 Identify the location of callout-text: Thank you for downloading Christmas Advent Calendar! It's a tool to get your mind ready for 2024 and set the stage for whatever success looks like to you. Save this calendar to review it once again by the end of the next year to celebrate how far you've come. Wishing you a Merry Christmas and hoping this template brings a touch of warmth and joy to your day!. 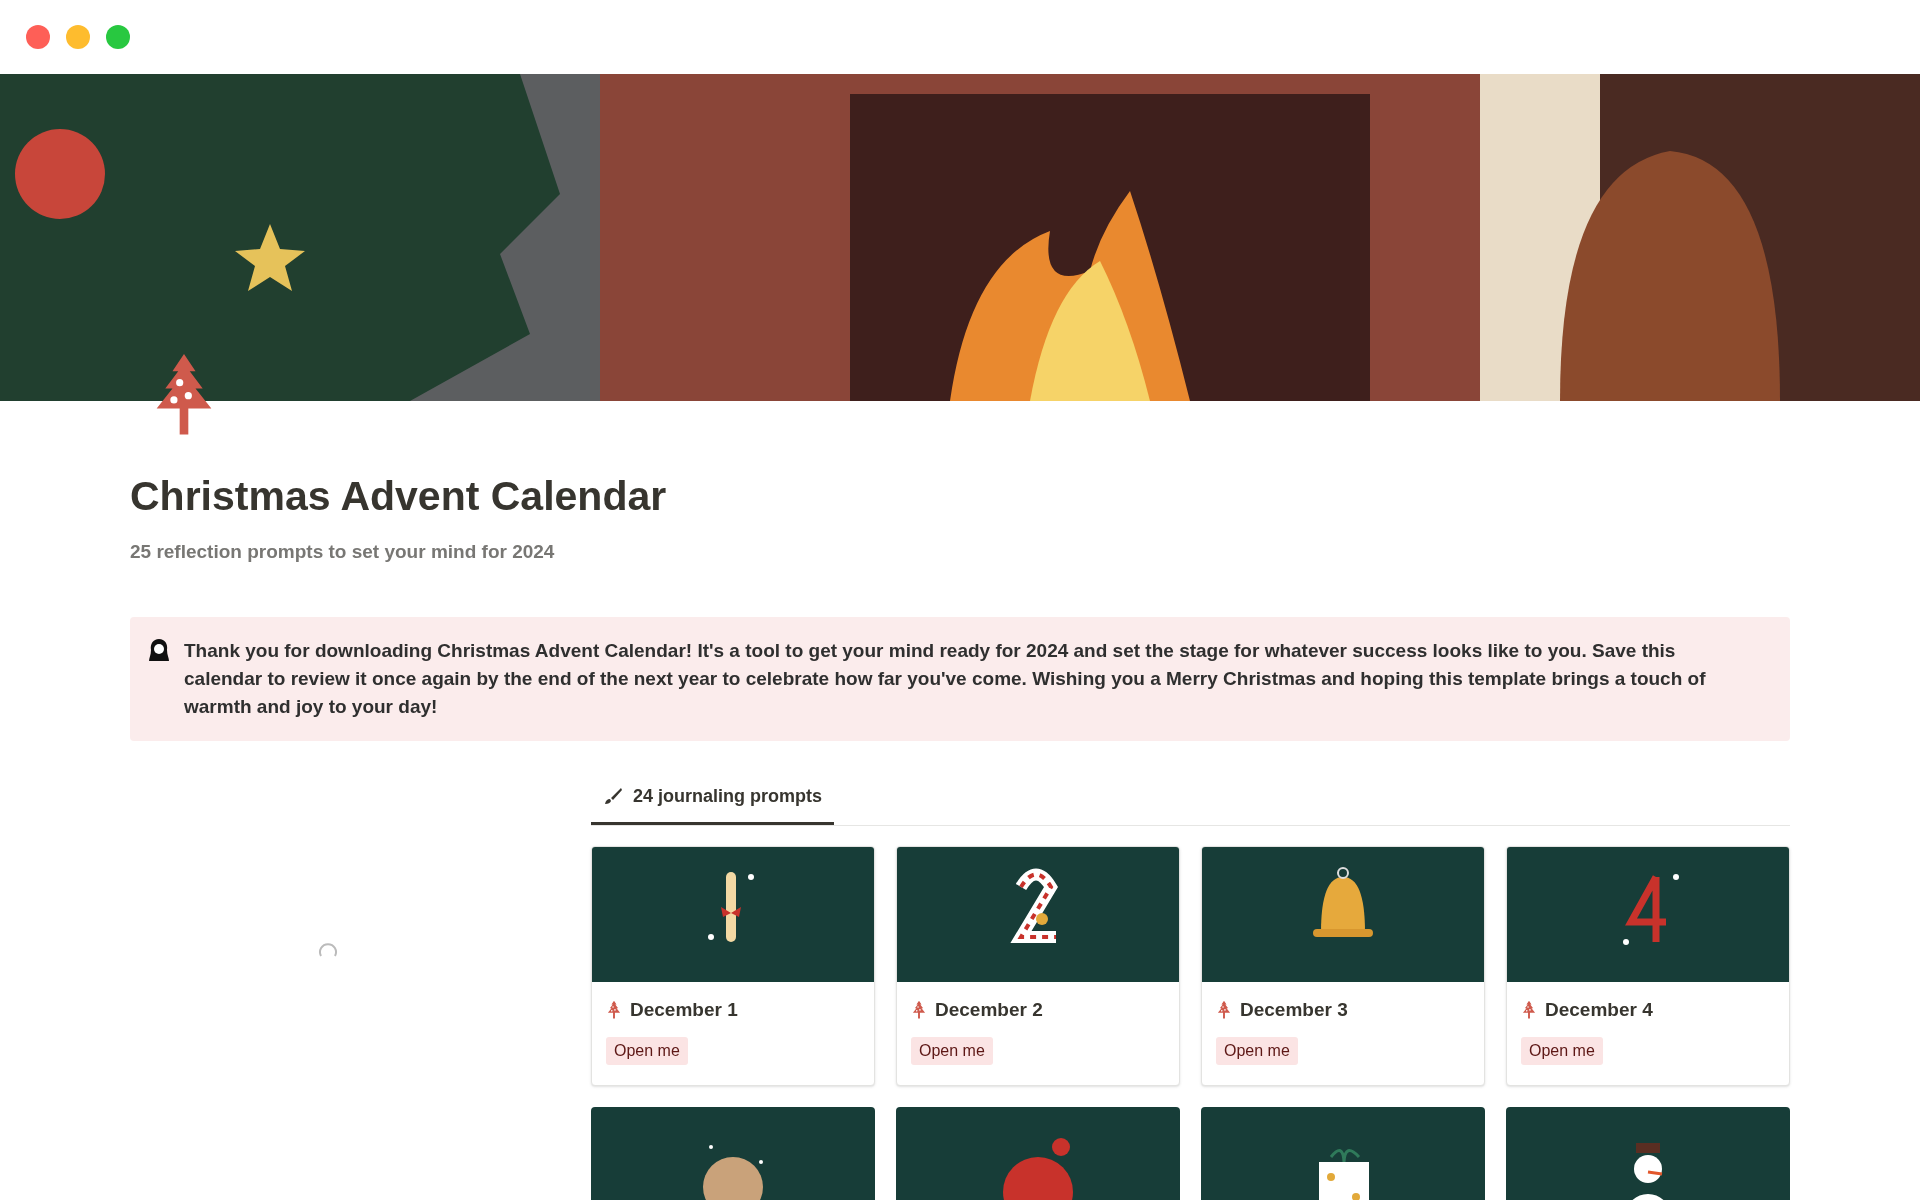
(945, 678).